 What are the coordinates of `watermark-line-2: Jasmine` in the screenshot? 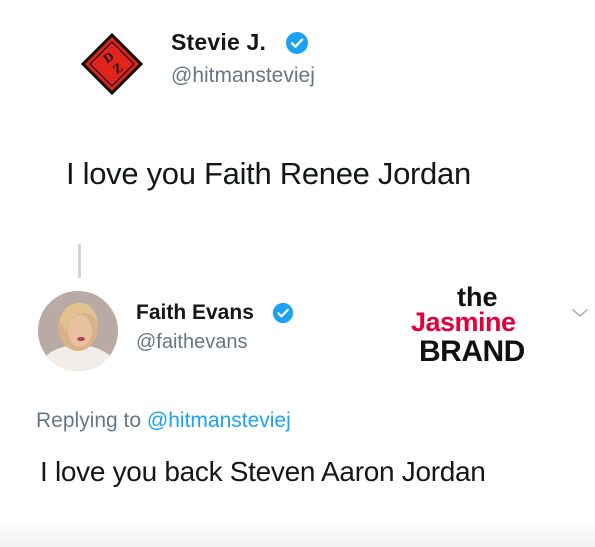 It's located at (463, 322).